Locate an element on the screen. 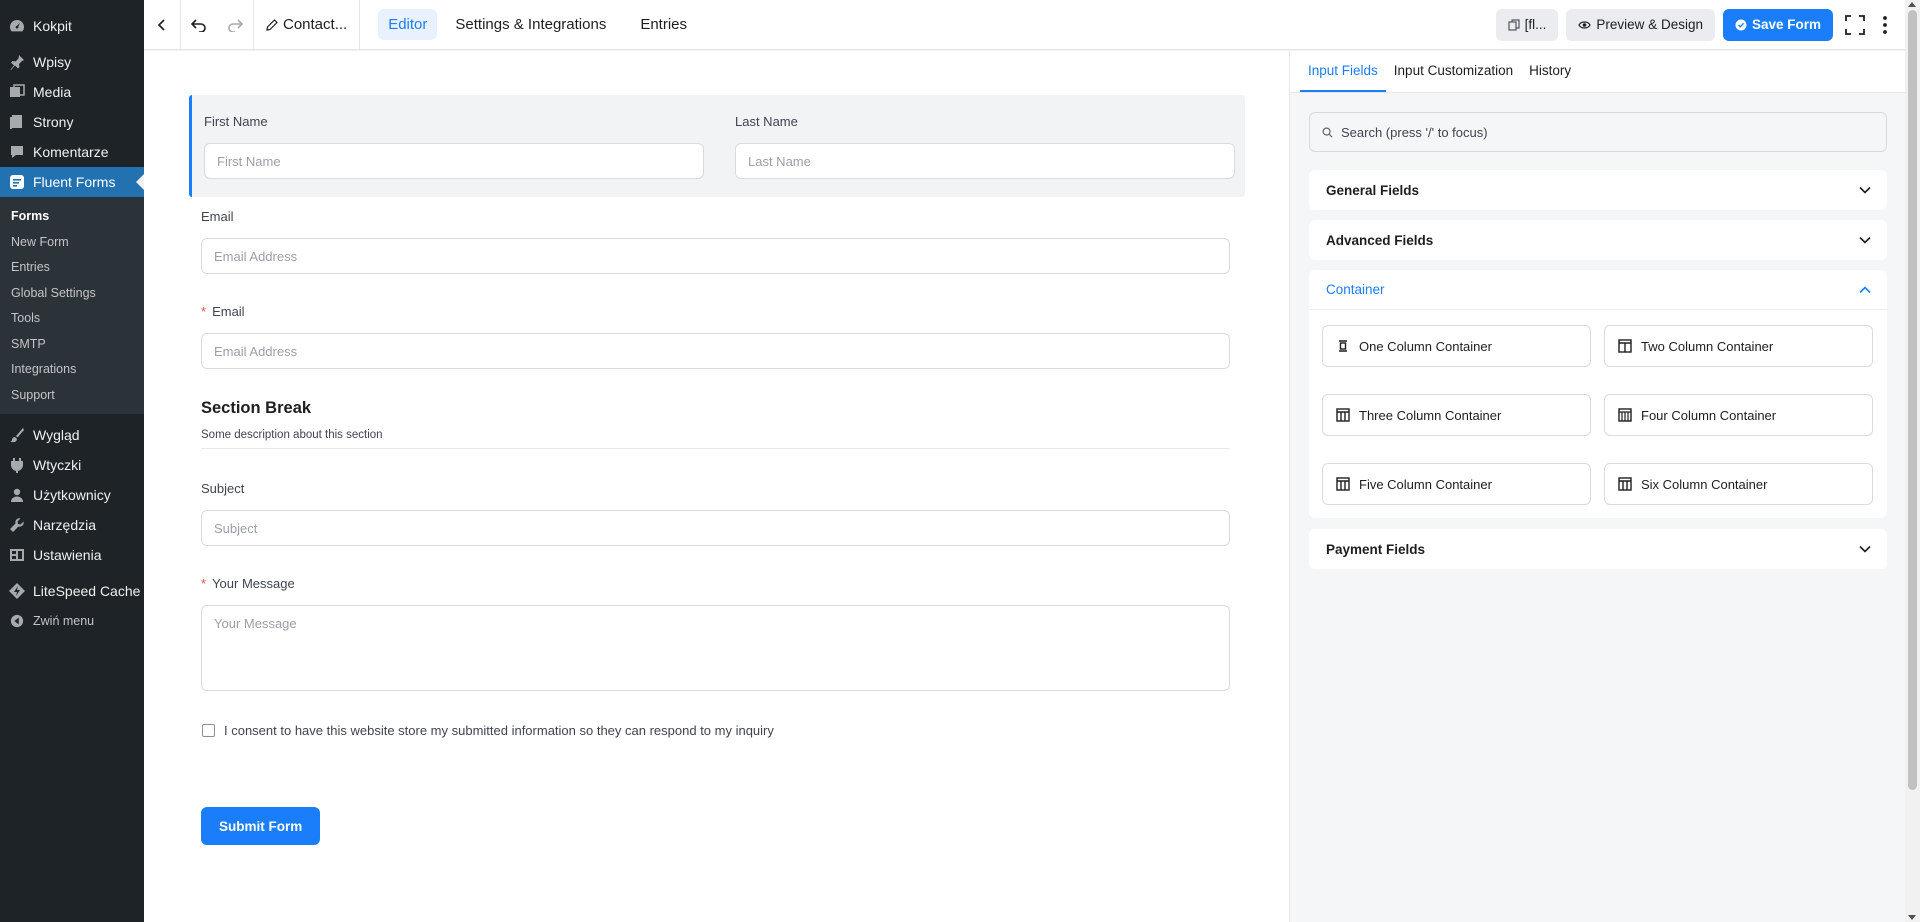 The image size is (1920, 922). sidebar-item-label: Strony is located at coordinates (53, 122).